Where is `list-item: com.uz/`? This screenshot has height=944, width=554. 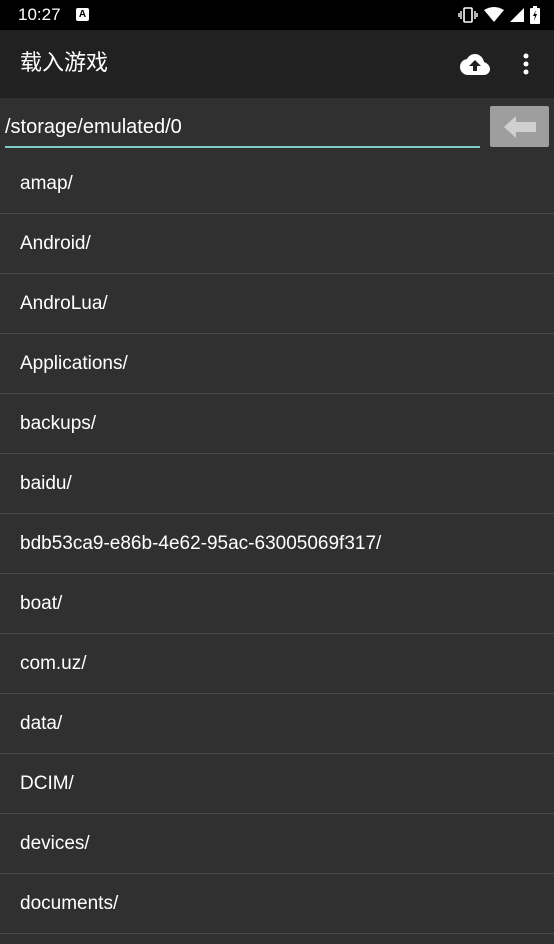
list-item: com.uz/ is located at coordinates (277, 664).